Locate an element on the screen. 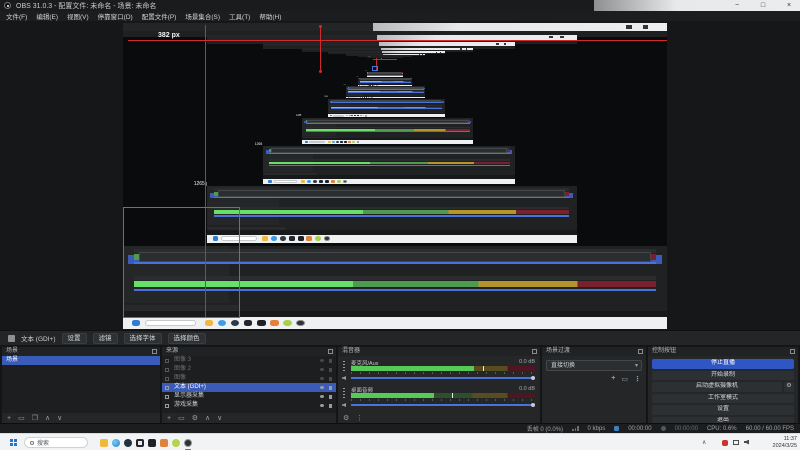 The width and height of the screenshot is (800, 450). sources-list: 图像 3 图像 2 图像 文本 (GDI+) 显示器采集 游戏采集 is located at coordinates (249, 384).